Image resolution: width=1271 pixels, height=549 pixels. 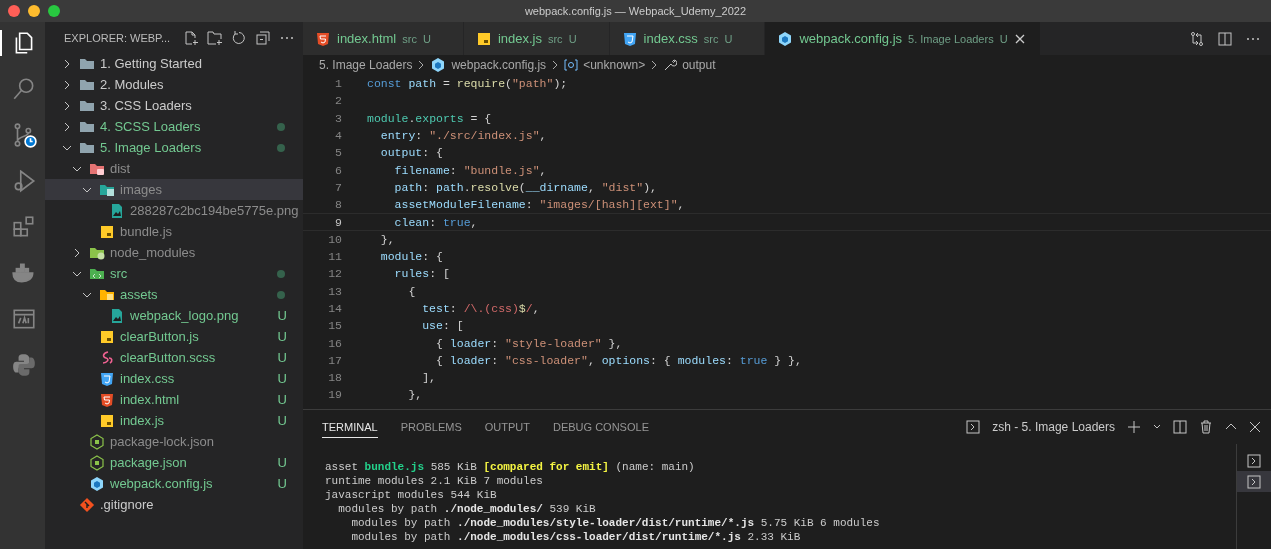 I want to click on breadcrumb-item: 5. Image Loaders, so click(x=366, y=65).